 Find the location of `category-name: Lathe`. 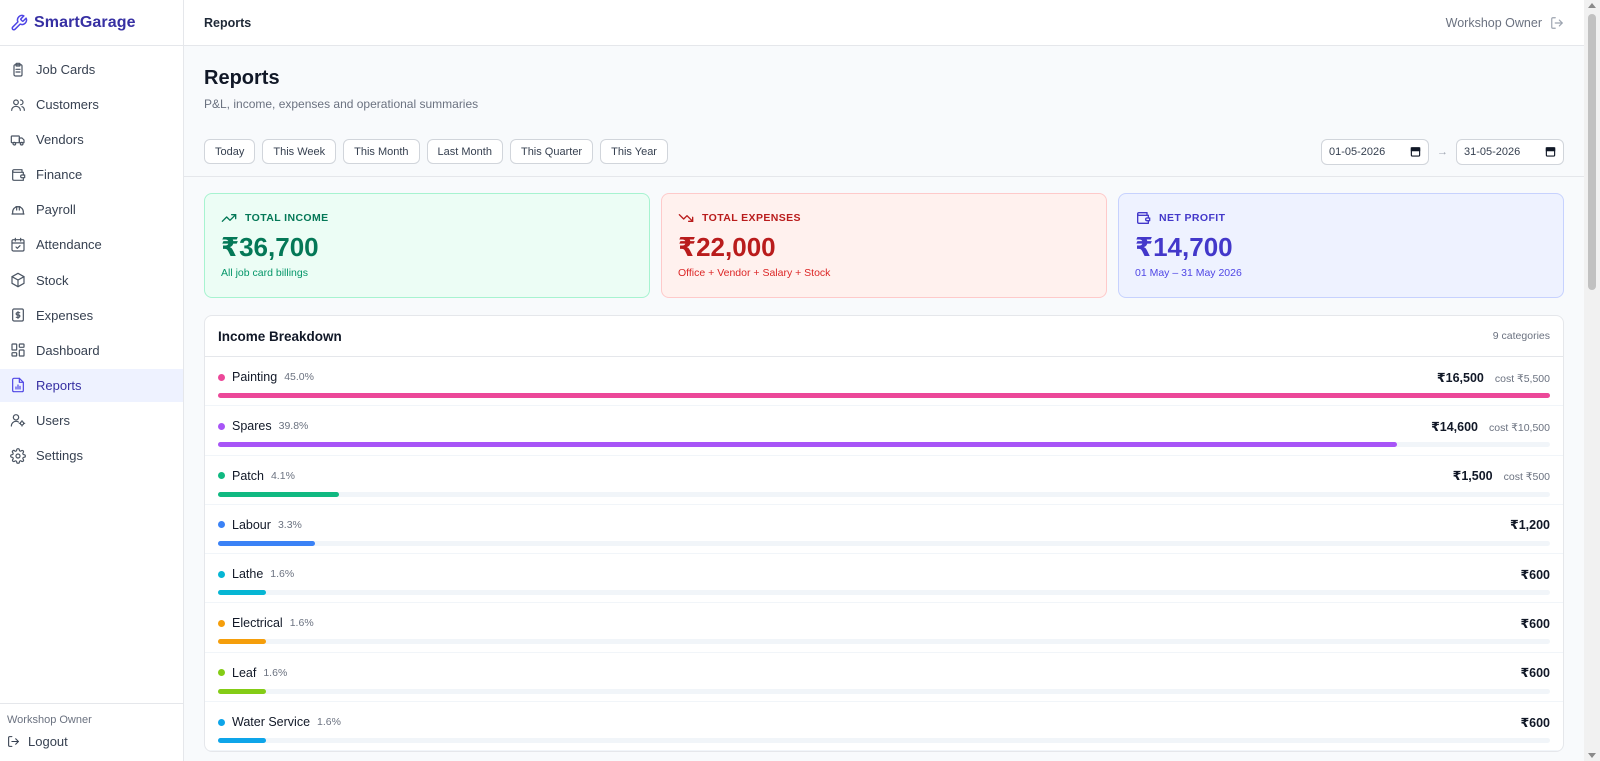

category-name: Lathe is located at coordinates (248, 574).